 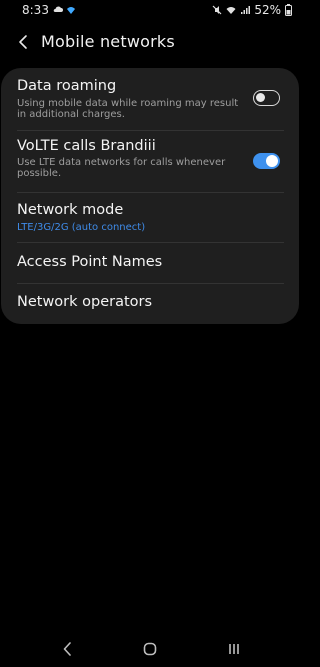 What do you see at coordinates (35, 10) in the screenshot?
I see `status-time: 8:33` at bounding box center [35, 10].